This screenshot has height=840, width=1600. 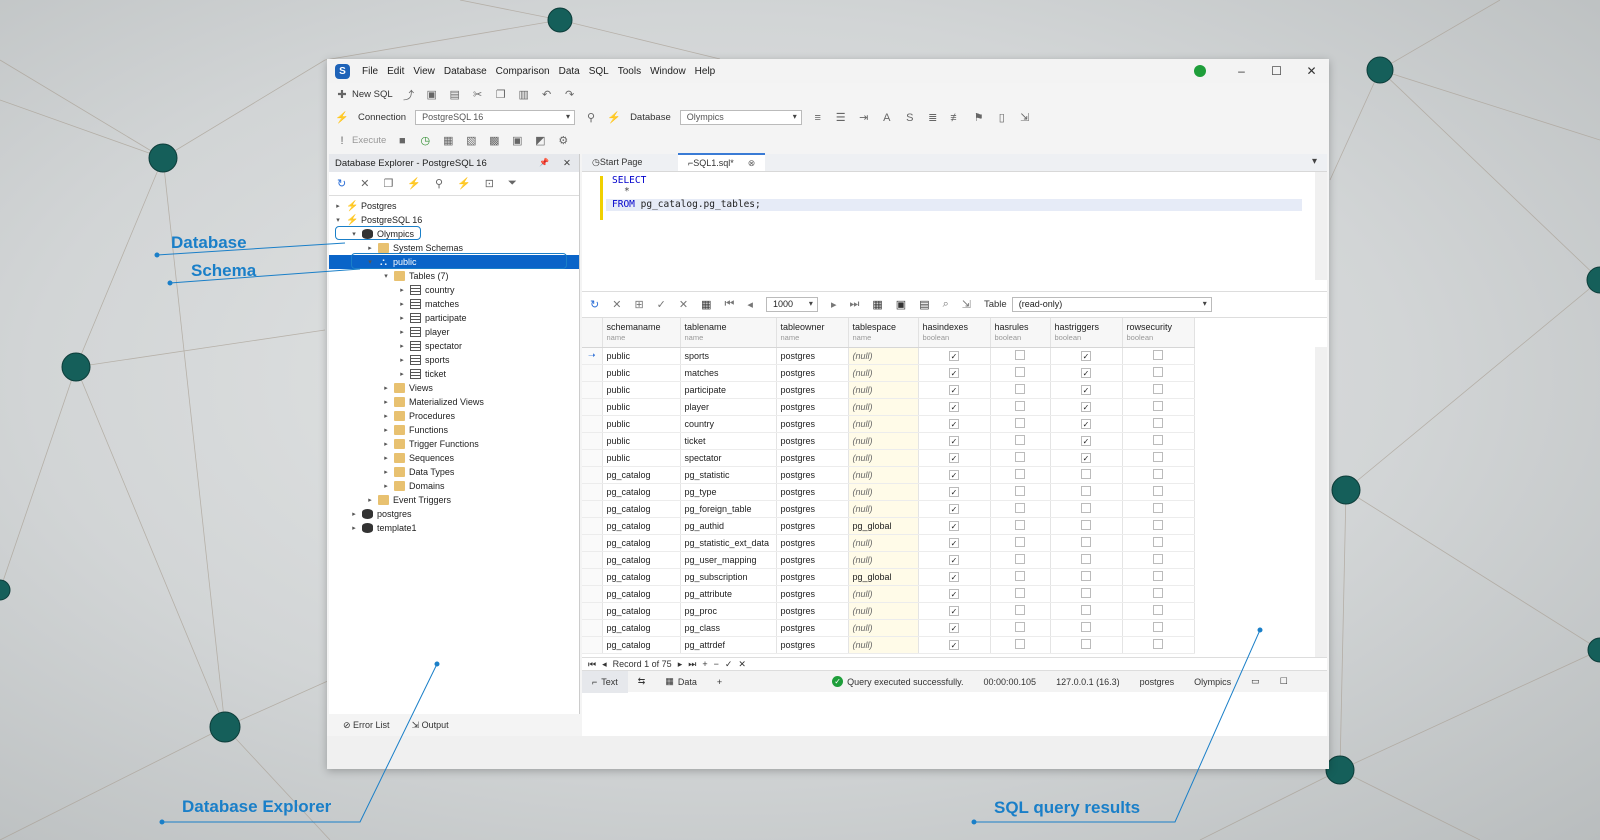 I want to click on callout-schema: Schema, so click(x=224, y=270).